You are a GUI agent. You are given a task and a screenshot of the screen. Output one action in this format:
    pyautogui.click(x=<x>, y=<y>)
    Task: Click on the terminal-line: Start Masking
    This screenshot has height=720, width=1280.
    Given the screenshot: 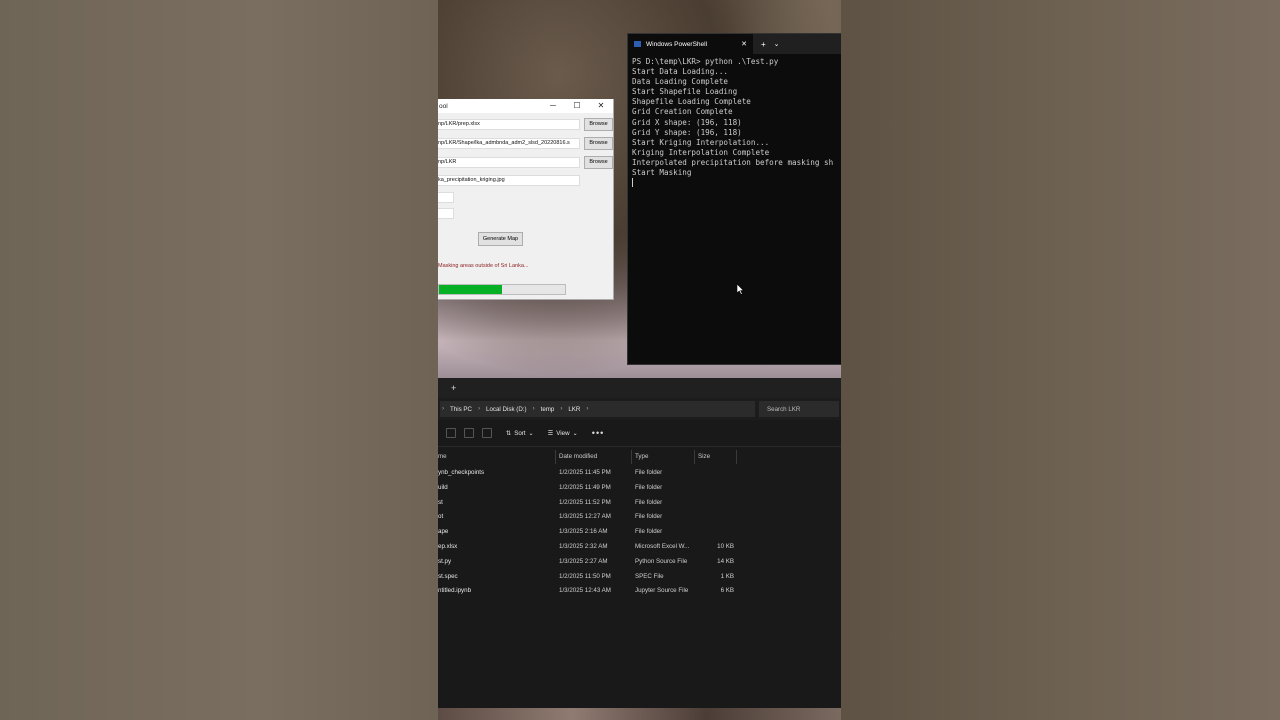 What is the action you would take?
    pyautogui.click(x=662, y=173)
    